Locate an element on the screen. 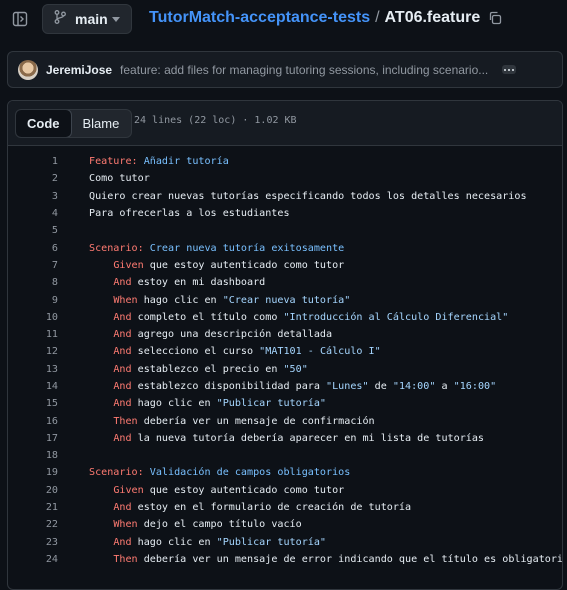  commit-author: JeremiJose is located at coordinates (79, 70).